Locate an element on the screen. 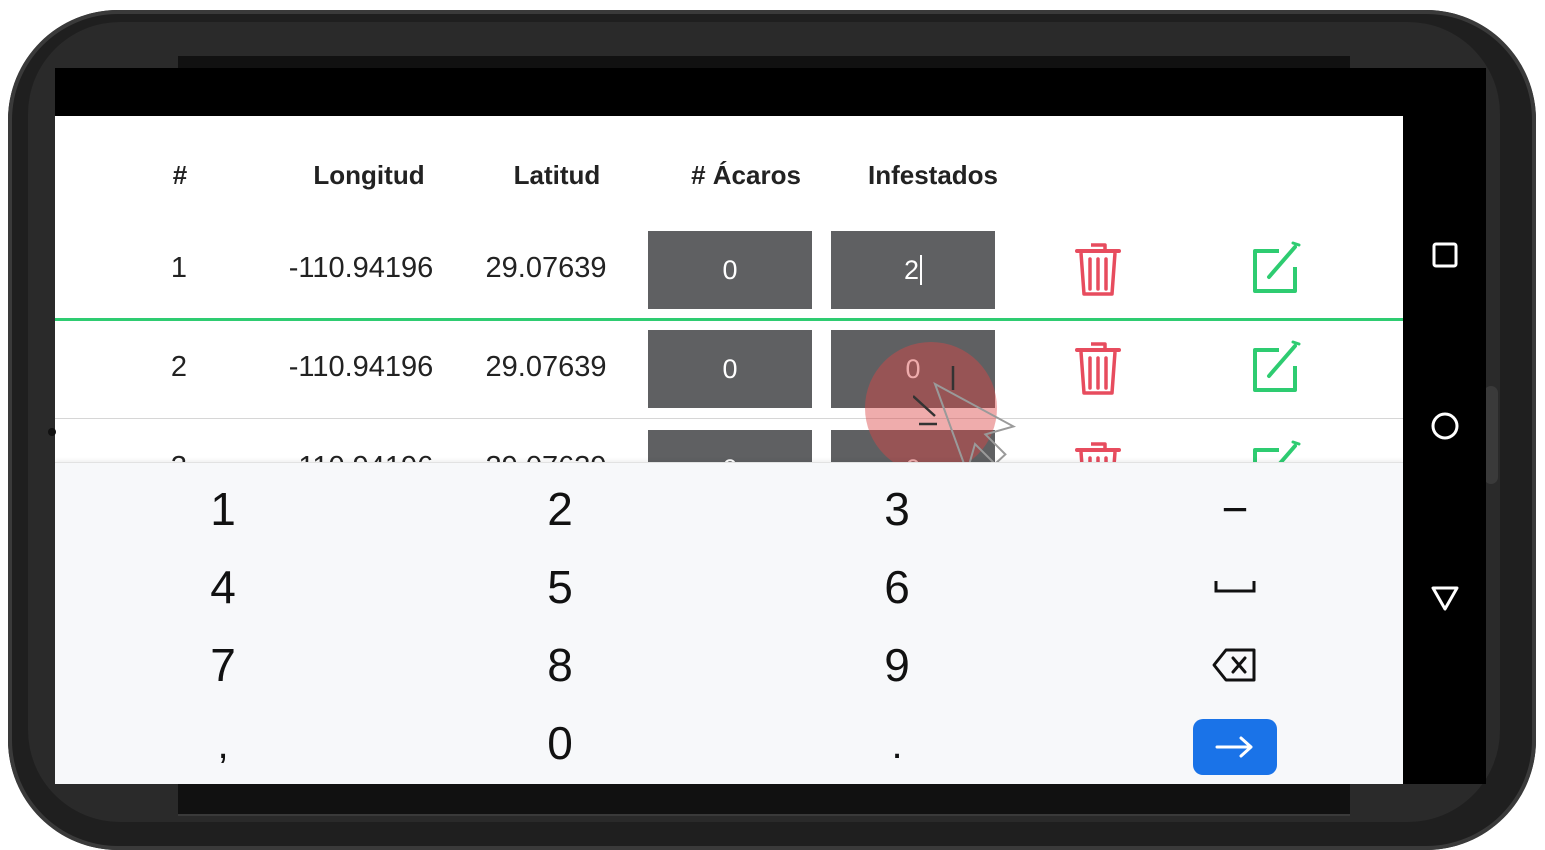 Image resolution: width=1545 pixels, height=850 pixels. row-divider-active is located at coordinates (729, 319).